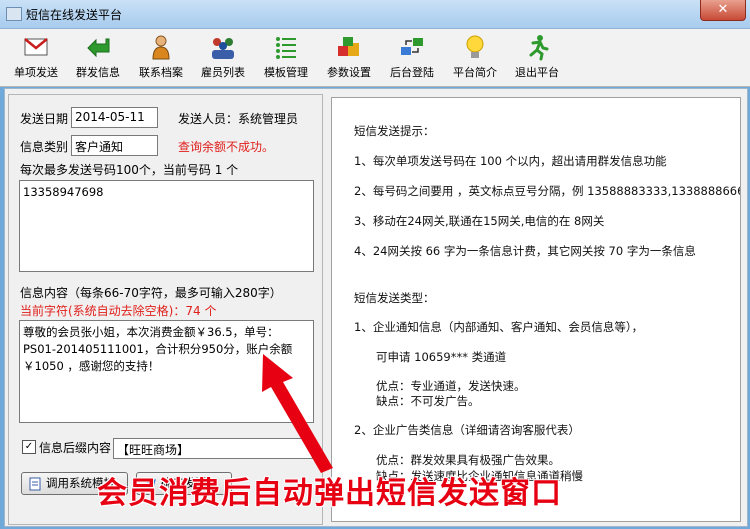 Image resolution: width=750 pixels, height=529 pixels. Describe the element at coordinates (75, 448) in the screenshot. I see `suffix-label: 信息后缀内容` at that location.